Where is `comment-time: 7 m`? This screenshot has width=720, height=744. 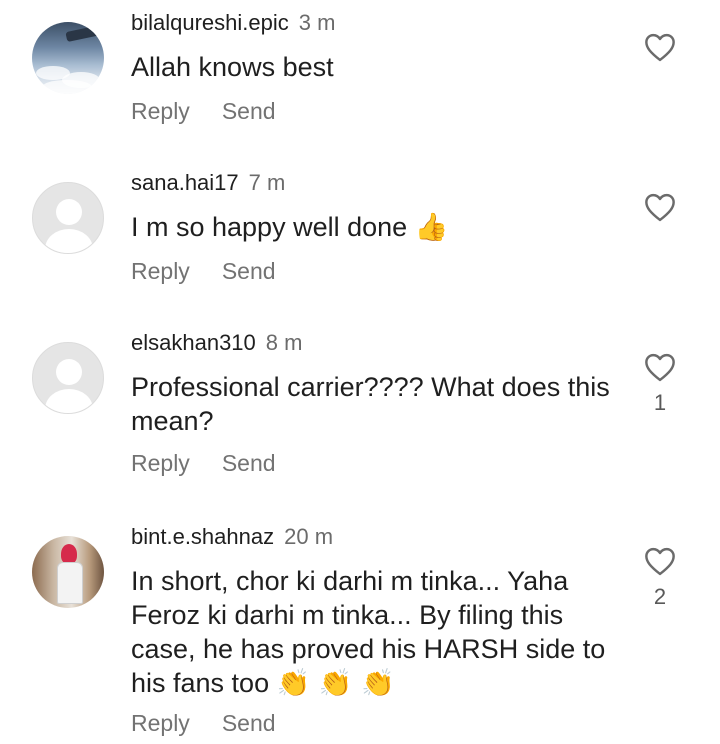 comment-time: 7 m is located at coordinates (267, 182).